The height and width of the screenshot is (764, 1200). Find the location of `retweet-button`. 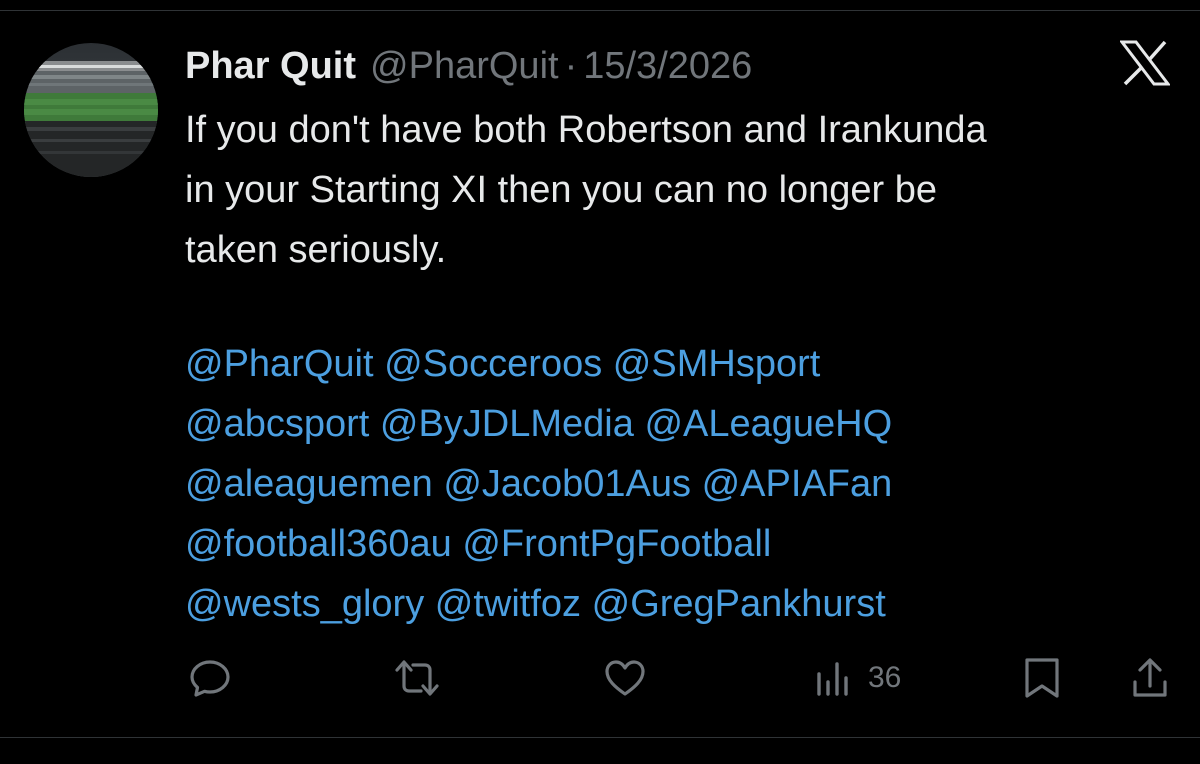

retweet-button is located at coordinates (417, 678).